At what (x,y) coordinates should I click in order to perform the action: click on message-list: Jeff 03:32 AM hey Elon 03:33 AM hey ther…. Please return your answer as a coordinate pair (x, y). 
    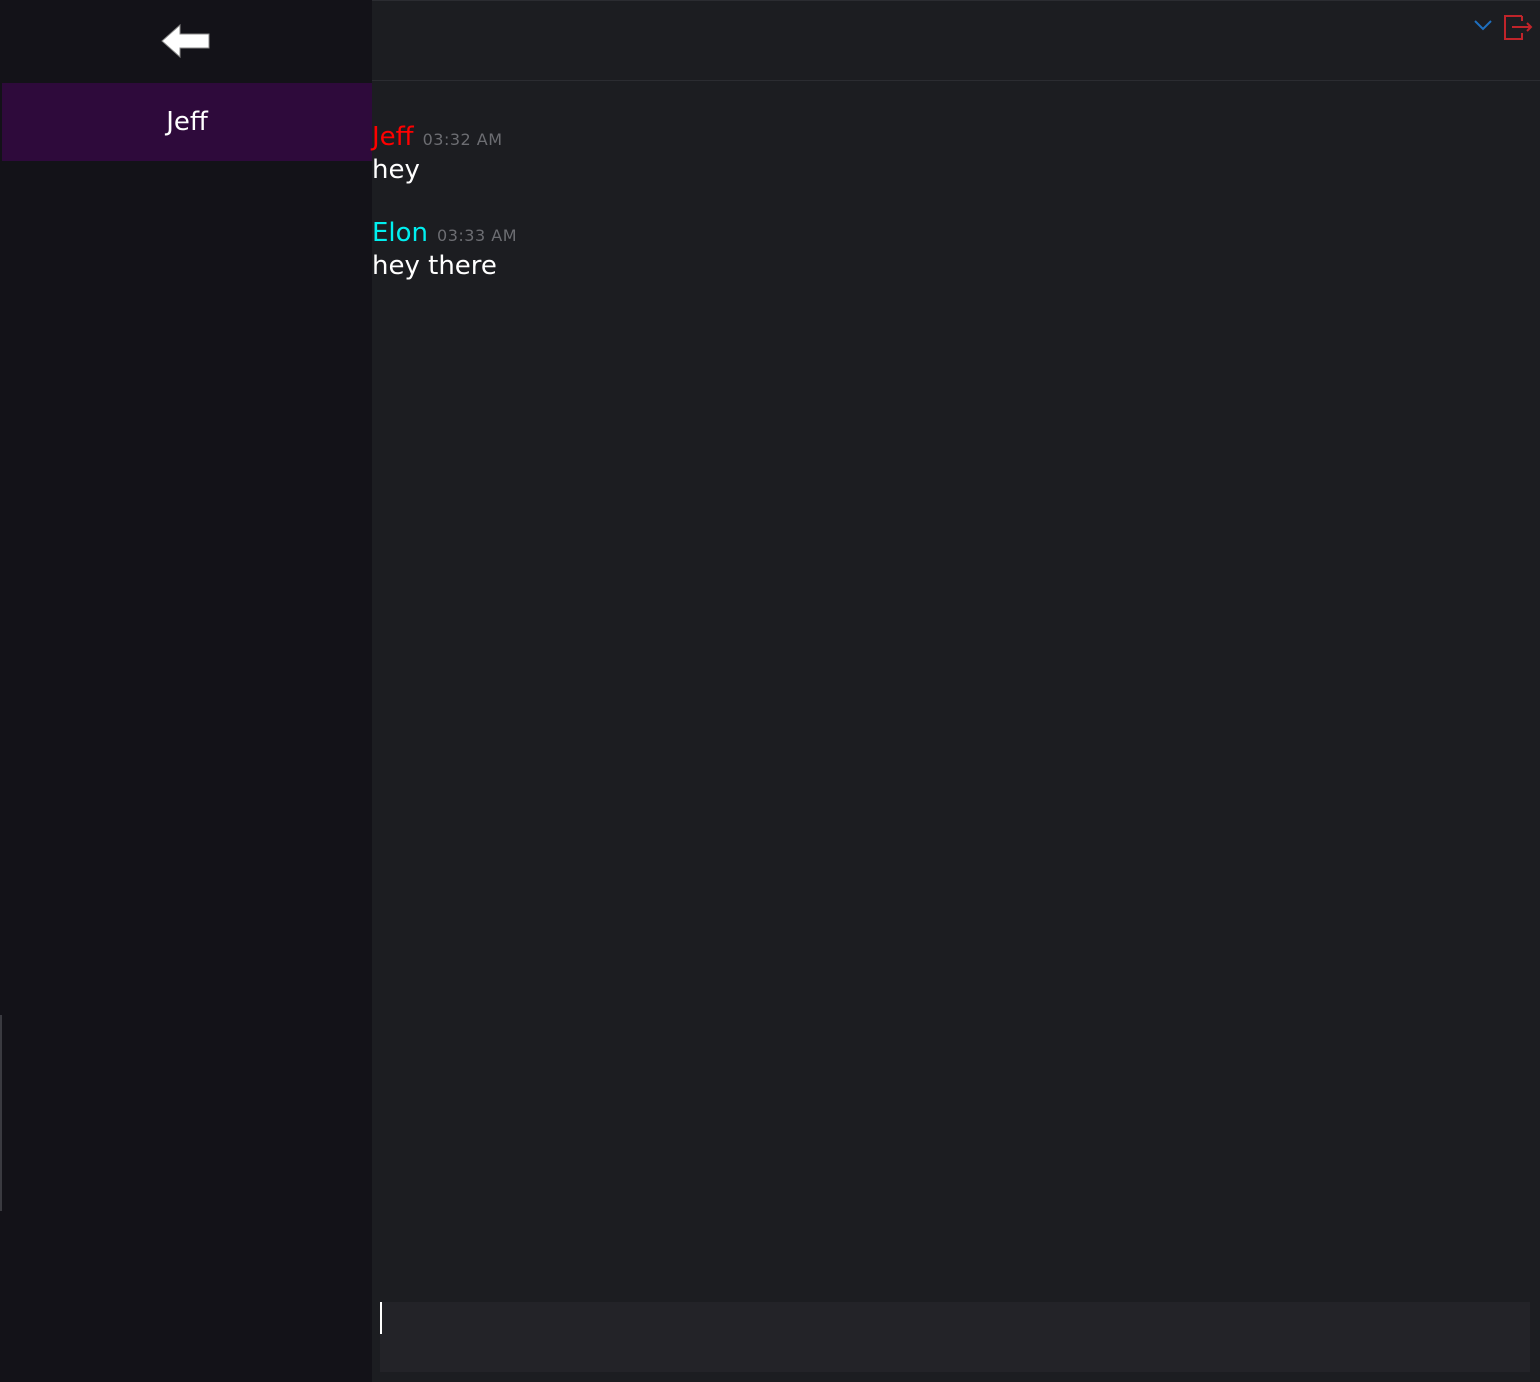
    Looking at the image, I should click on (956, 216).